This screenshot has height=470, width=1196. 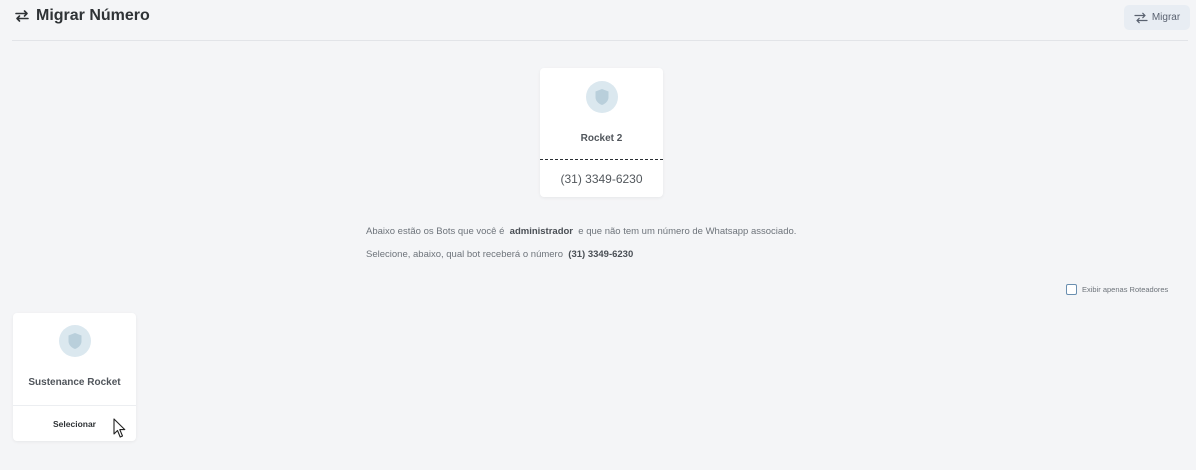 What do you see at coordinates (601, 138) in the screenshot?
I see `source-bot-name: Rocket 2` at bounding box center [601, 138].